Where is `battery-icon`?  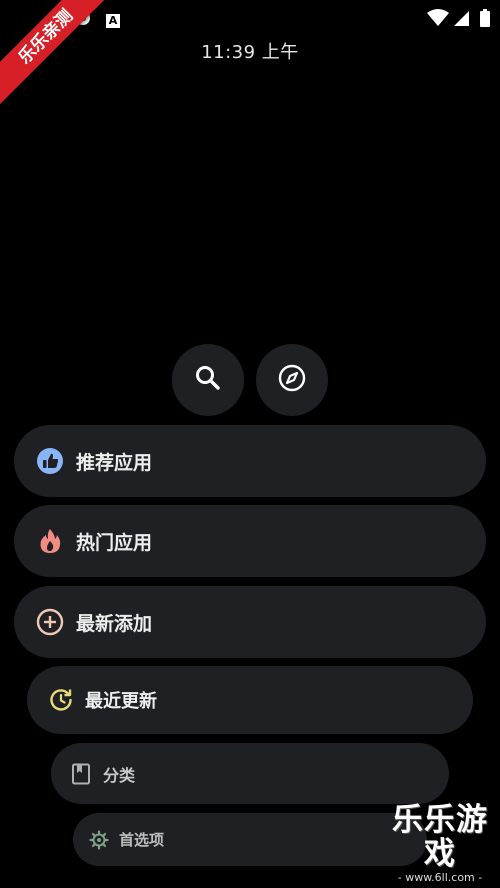
battery-icon is located at coordinates (485, 20).